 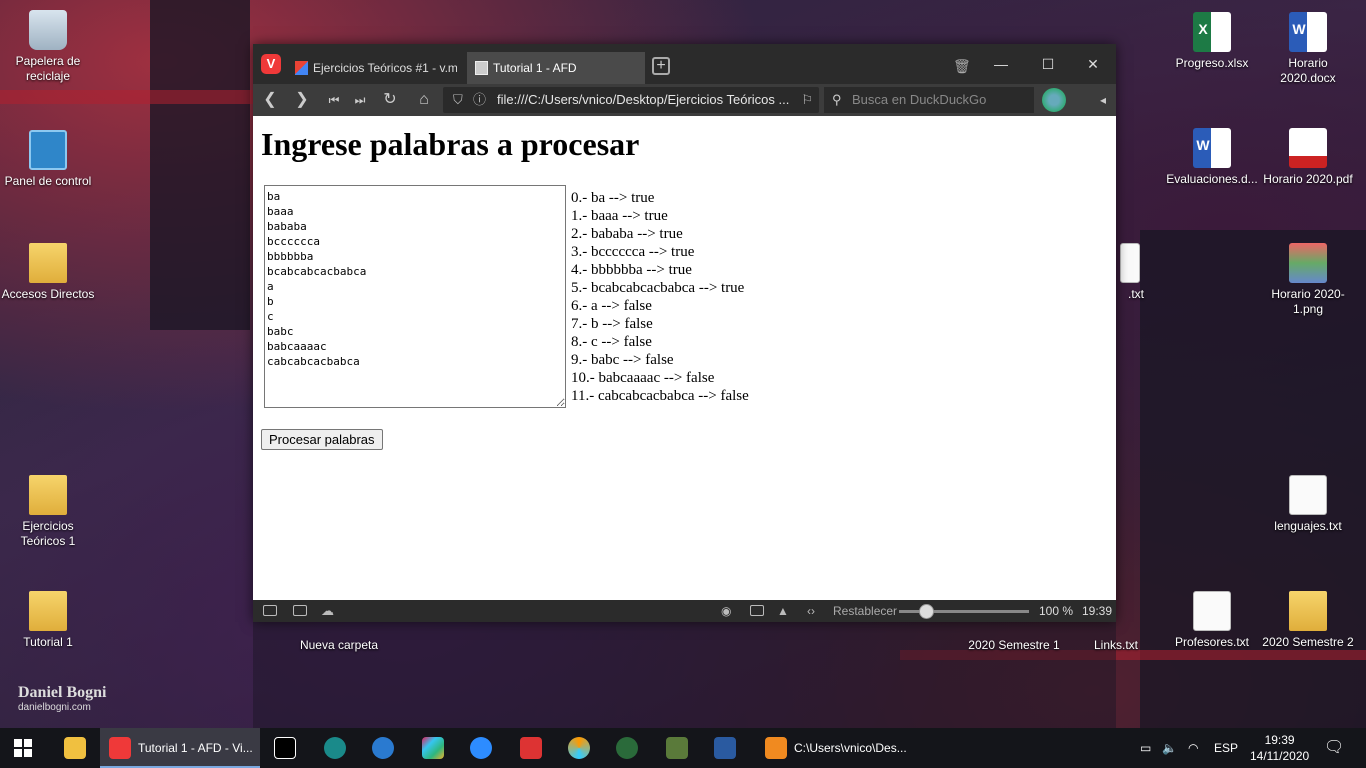 I want to click on intellij-taskbar, so click(x=286, y=748).